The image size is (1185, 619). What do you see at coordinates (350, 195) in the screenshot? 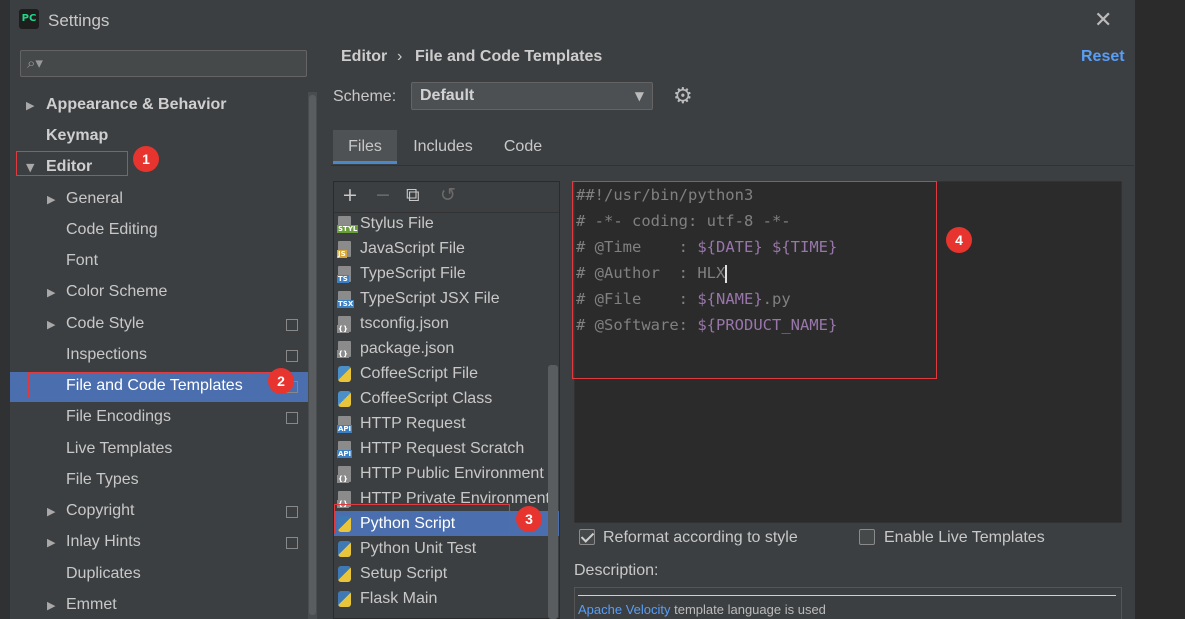
I see `add-icon: +` at bounding box center [350, 195].